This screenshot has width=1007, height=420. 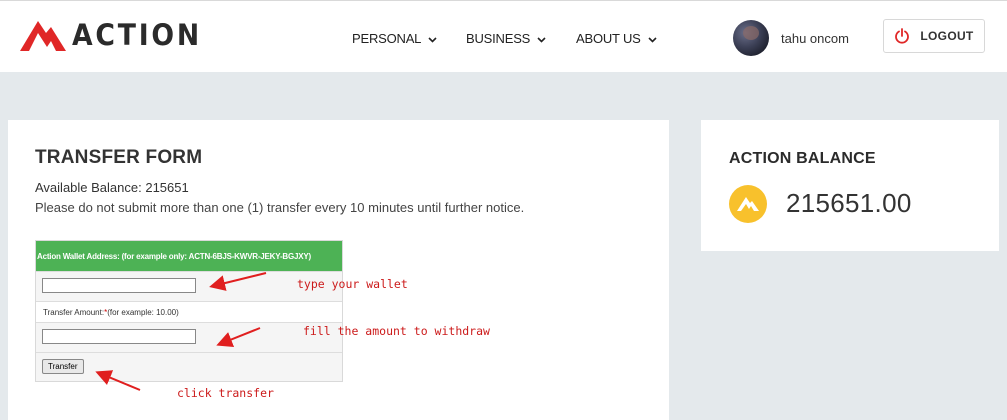 I want to click on balance-title: ACTION BALANCE, so click(x=802, y=158).